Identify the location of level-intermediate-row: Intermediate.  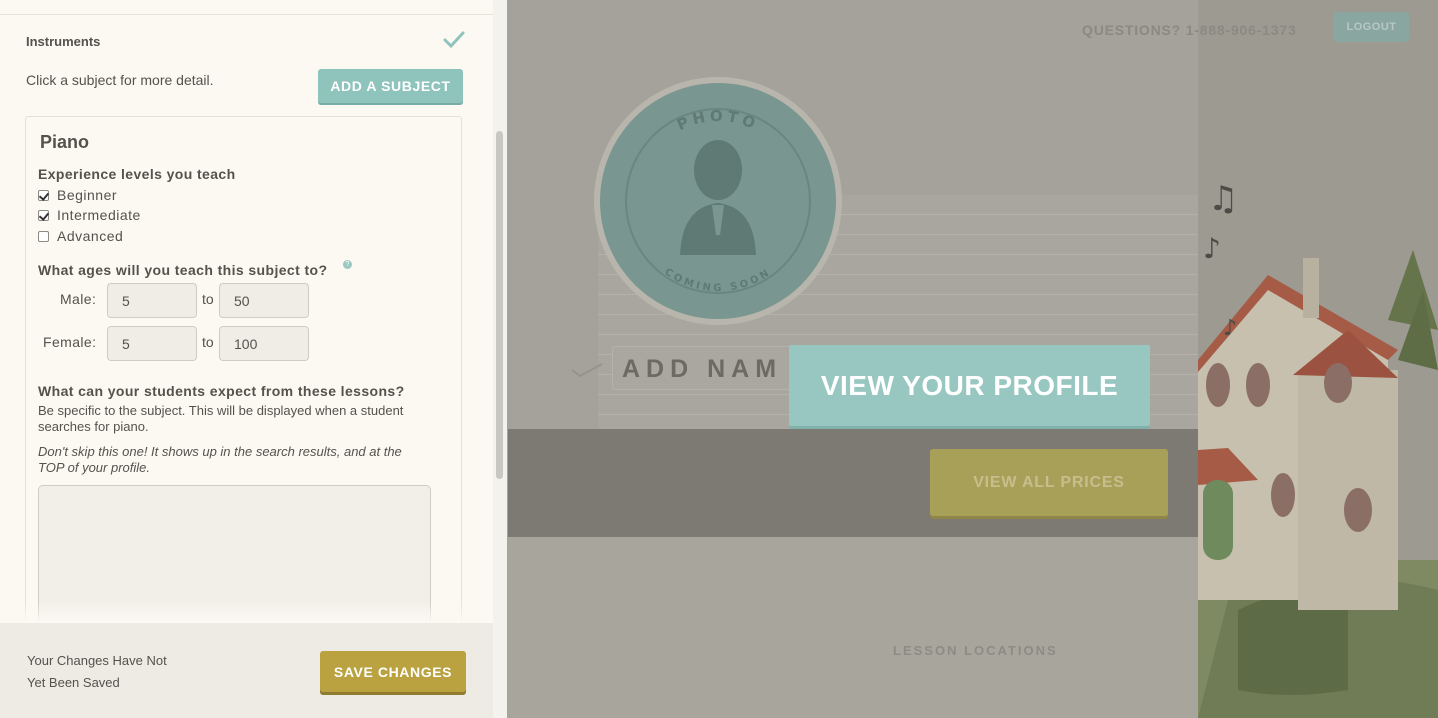
(89, 215).